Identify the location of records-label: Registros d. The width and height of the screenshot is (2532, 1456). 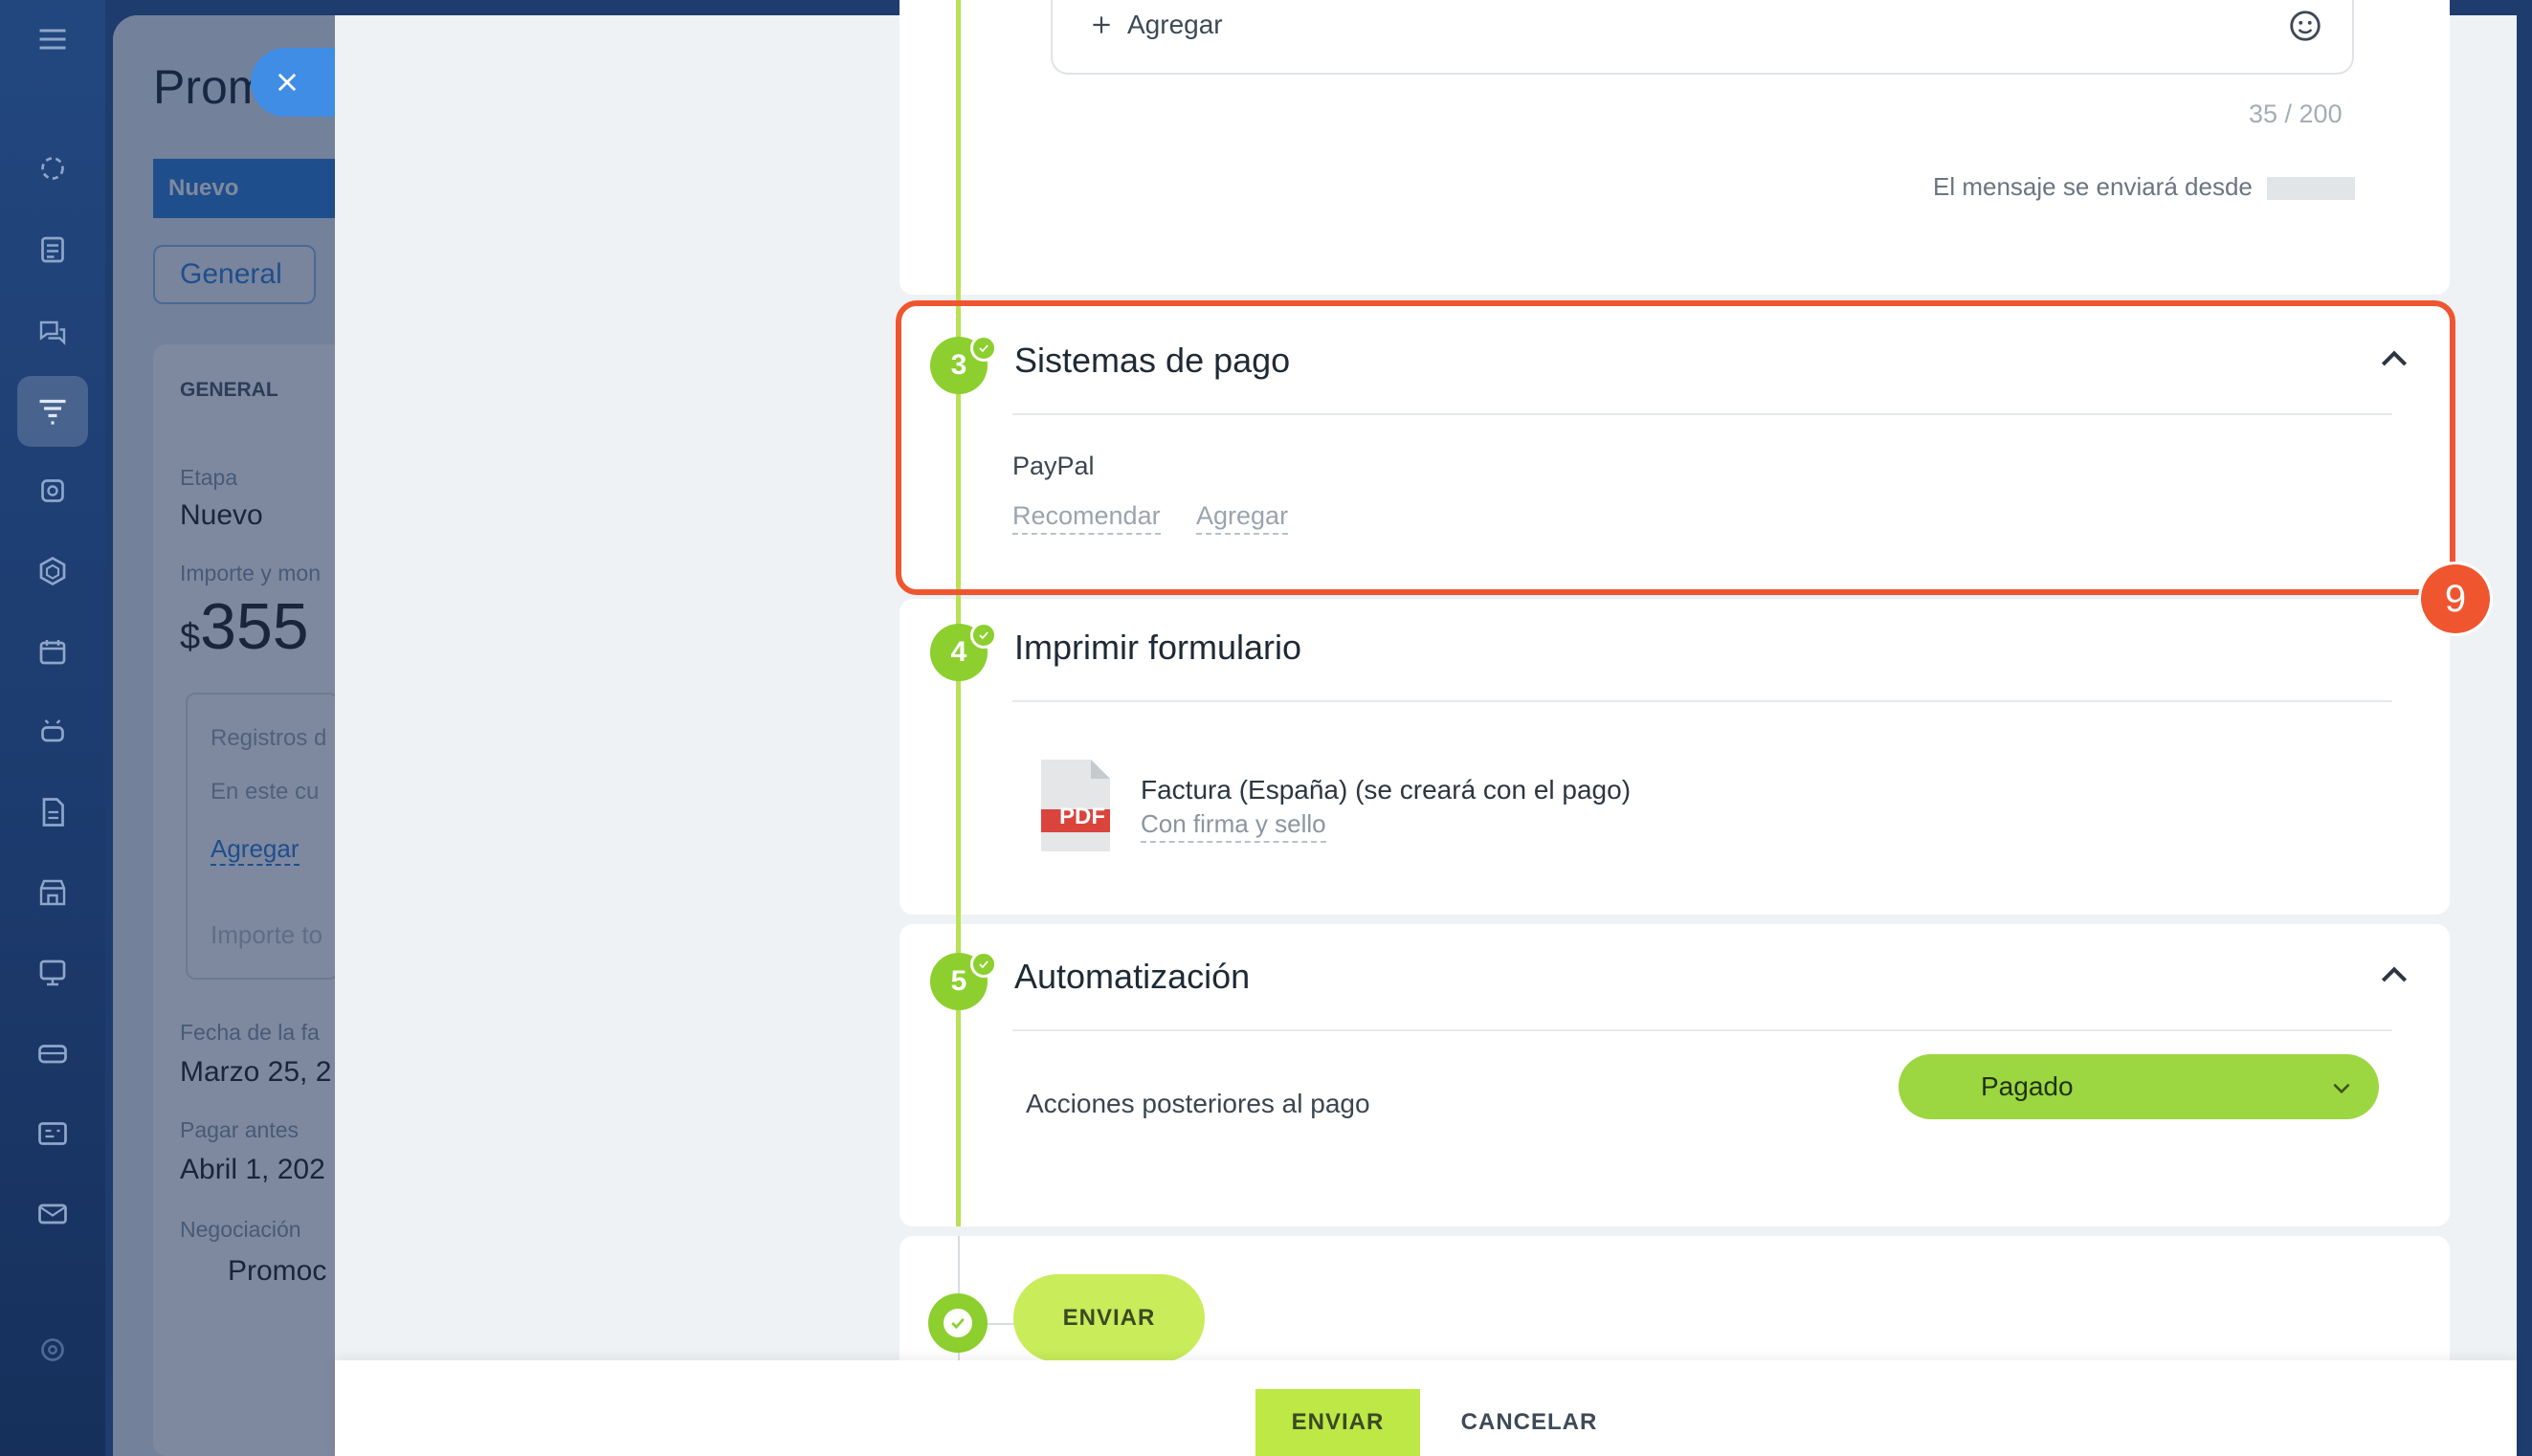
(269, 738).